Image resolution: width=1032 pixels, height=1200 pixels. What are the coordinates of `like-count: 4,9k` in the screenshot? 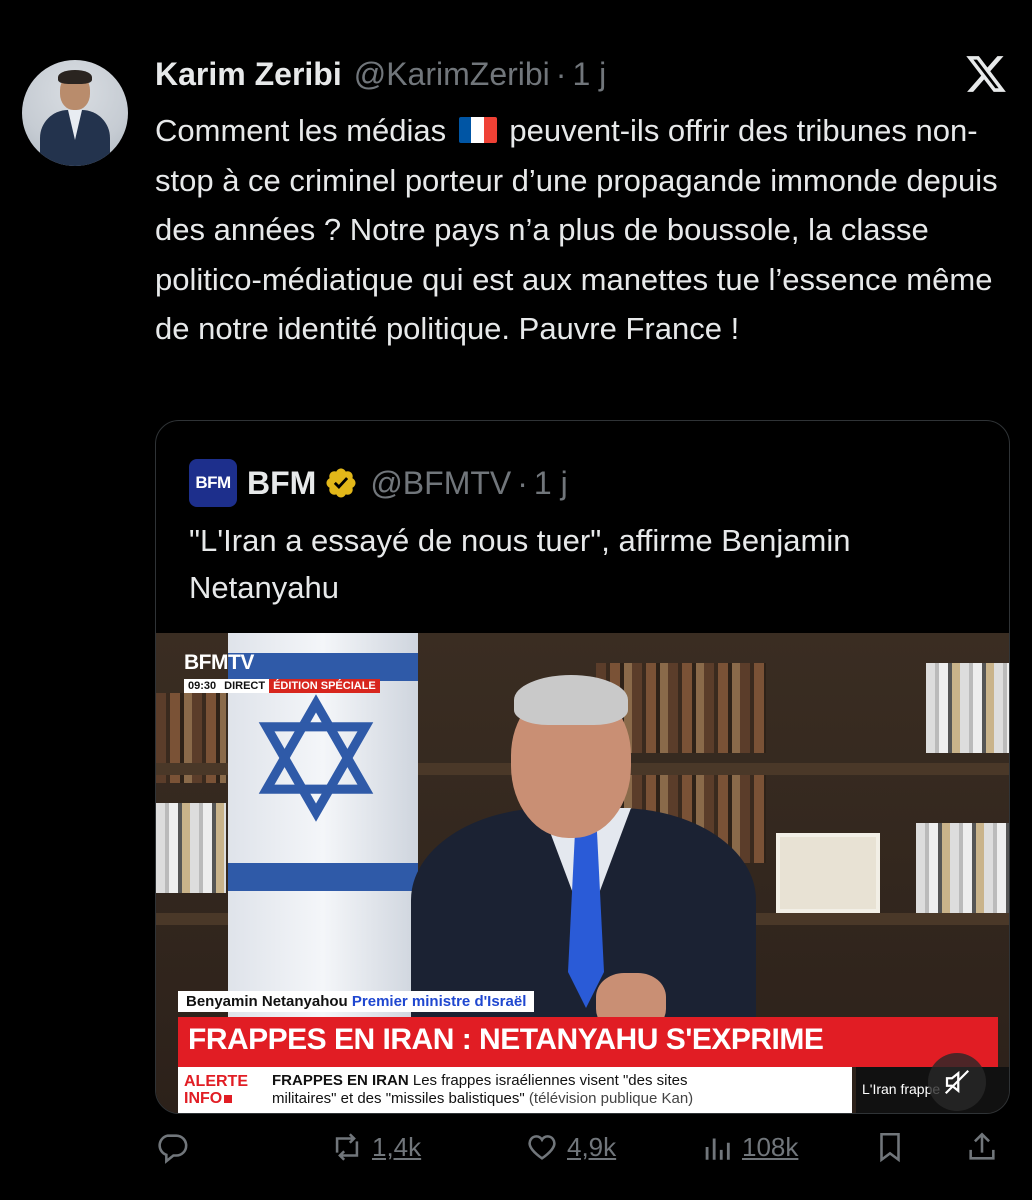 It's located at (592, 1146).